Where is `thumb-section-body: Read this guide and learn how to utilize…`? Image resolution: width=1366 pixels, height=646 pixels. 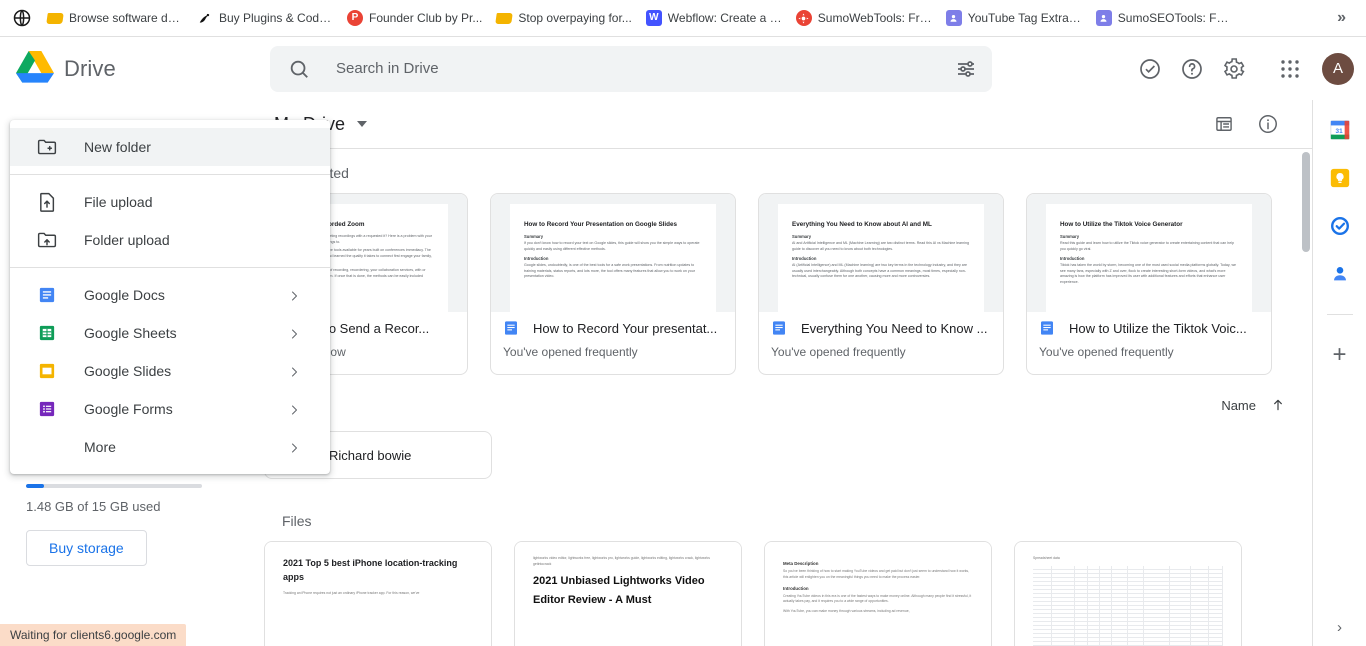
thumb-section-body: Read this guide and learn how to utilize… is located at coordinates (1147, 246).